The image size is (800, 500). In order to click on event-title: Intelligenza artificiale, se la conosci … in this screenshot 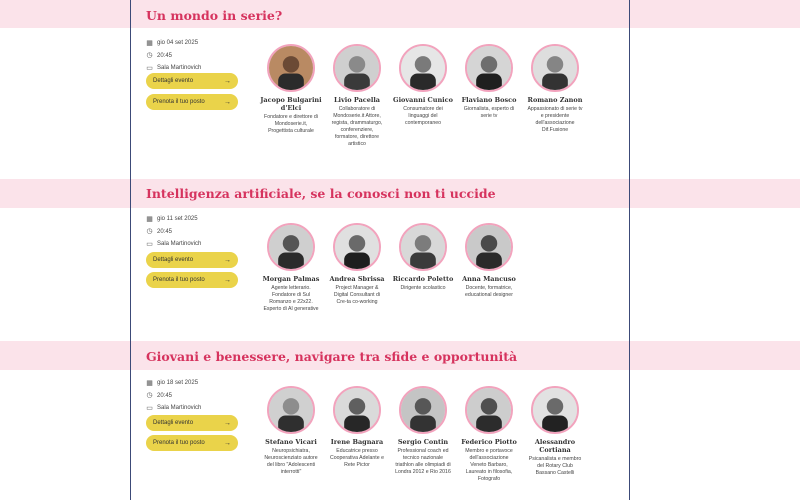, I will do `click(321, 193)`.